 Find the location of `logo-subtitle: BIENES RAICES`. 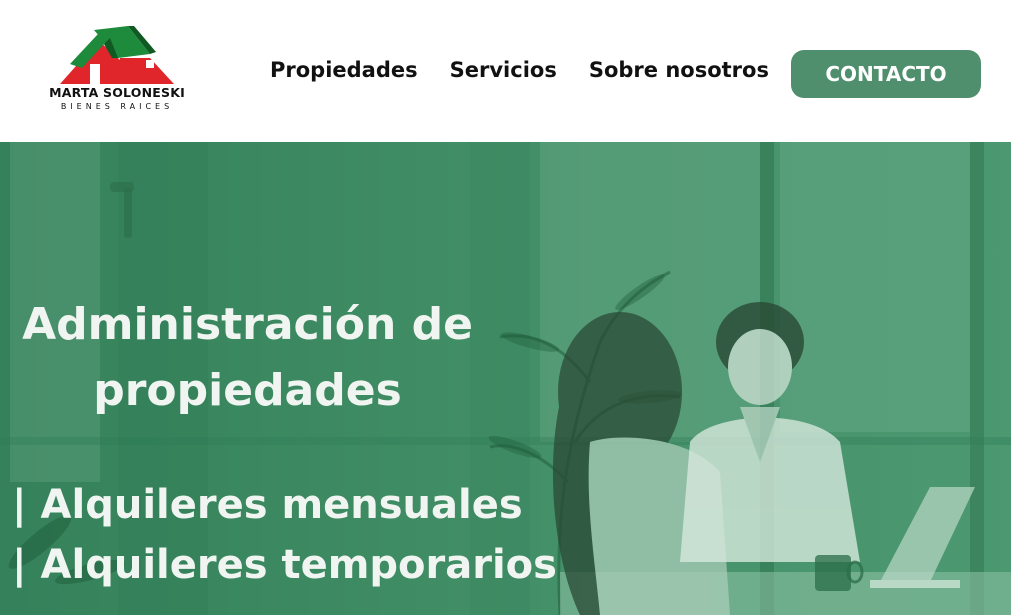

logo-subtitle: BIENES RAICES is located at coordinates (117, 106).